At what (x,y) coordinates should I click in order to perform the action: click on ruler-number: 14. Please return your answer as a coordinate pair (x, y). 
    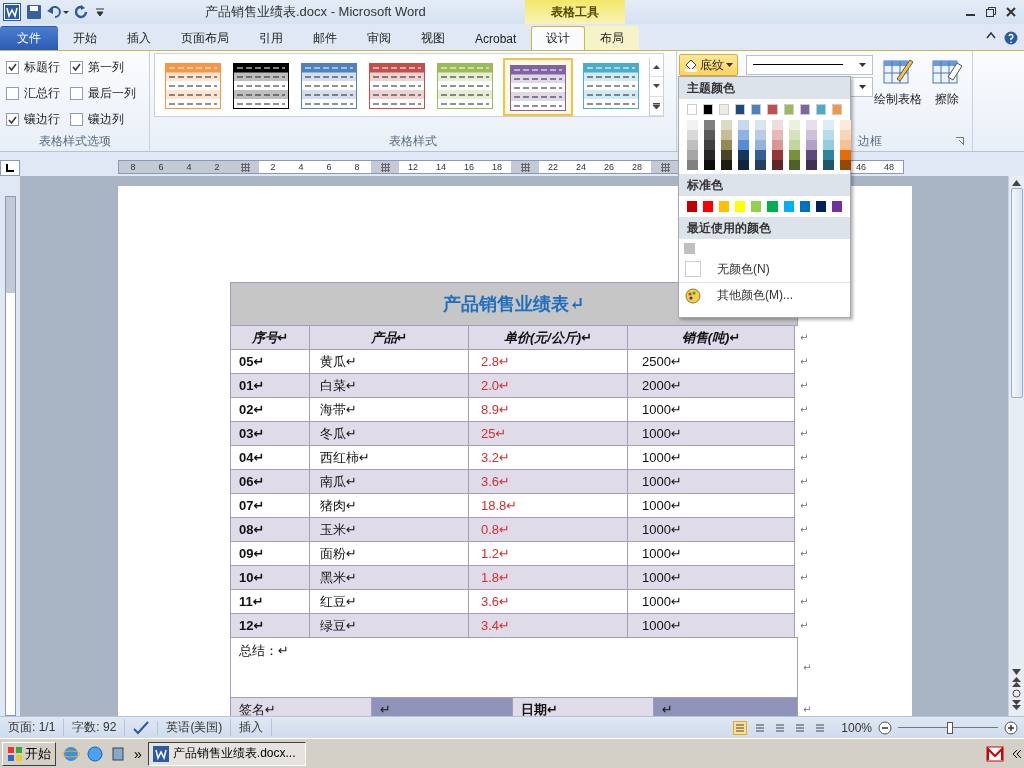
    Looking at the image, I should click on (441, 167).